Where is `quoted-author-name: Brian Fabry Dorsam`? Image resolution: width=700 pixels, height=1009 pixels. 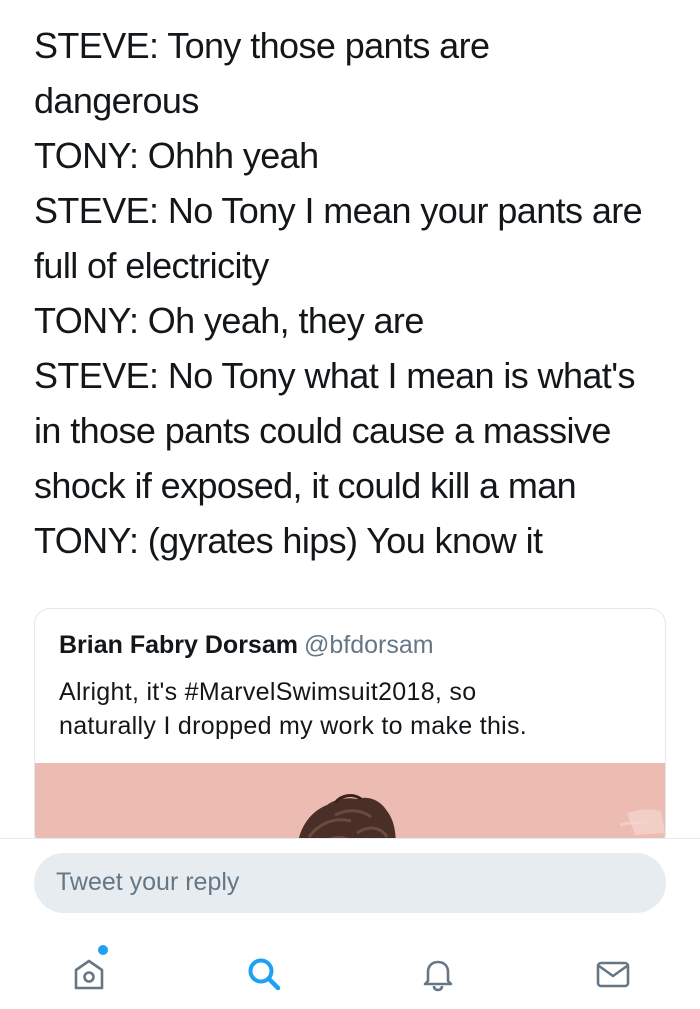 quoted-author-name: Brian Fabry Dorsam is located at coordinates (178, 645).